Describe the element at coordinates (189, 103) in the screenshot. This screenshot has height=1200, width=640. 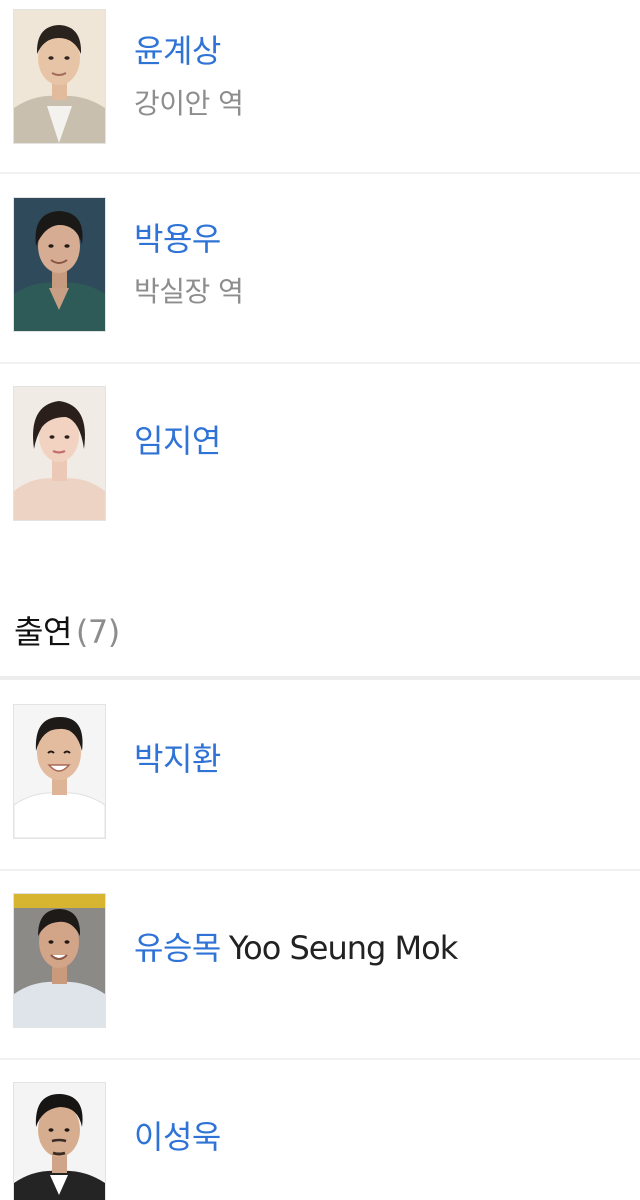
I see `cast-role: 강이안 역` at that location.